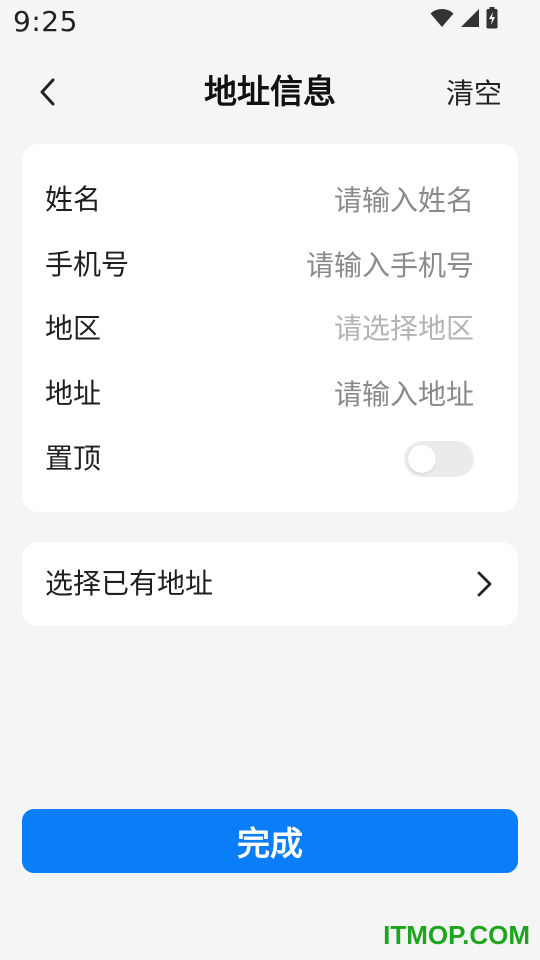 The image size is (540, 960). I want to click on chevron-right-icon, so click(484, 584).